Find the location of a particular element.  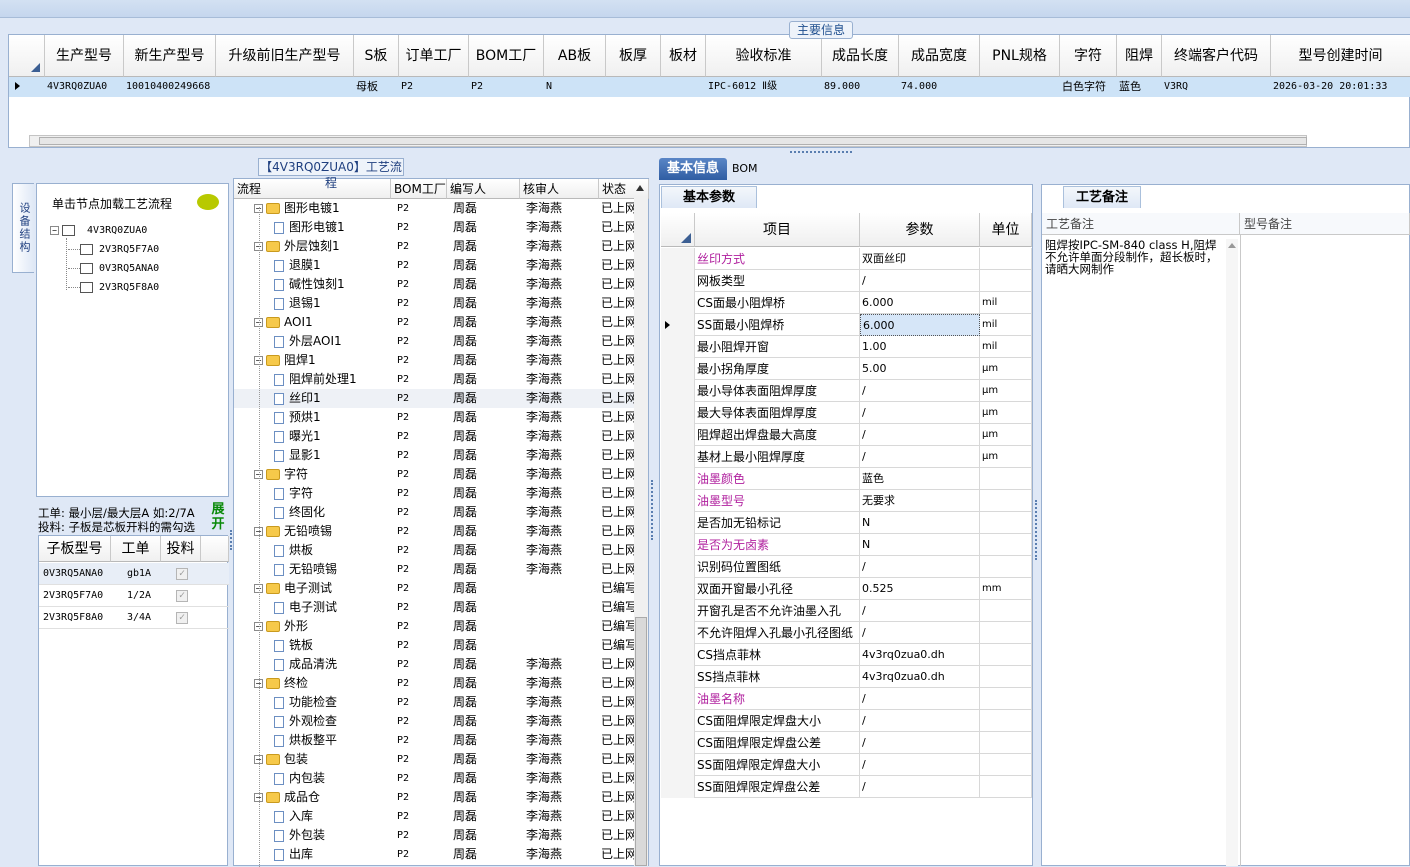

param-row: 网板类型 / is located at coordinates (846, 281).